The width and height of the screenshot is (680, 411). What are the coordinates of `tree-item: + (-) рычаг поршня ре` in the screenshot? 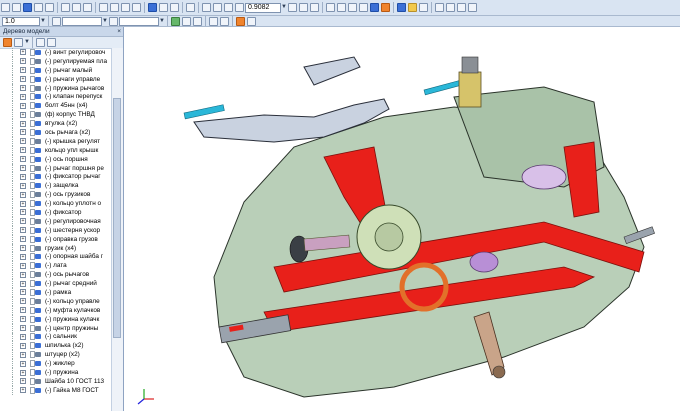 It's located at (56, 168).